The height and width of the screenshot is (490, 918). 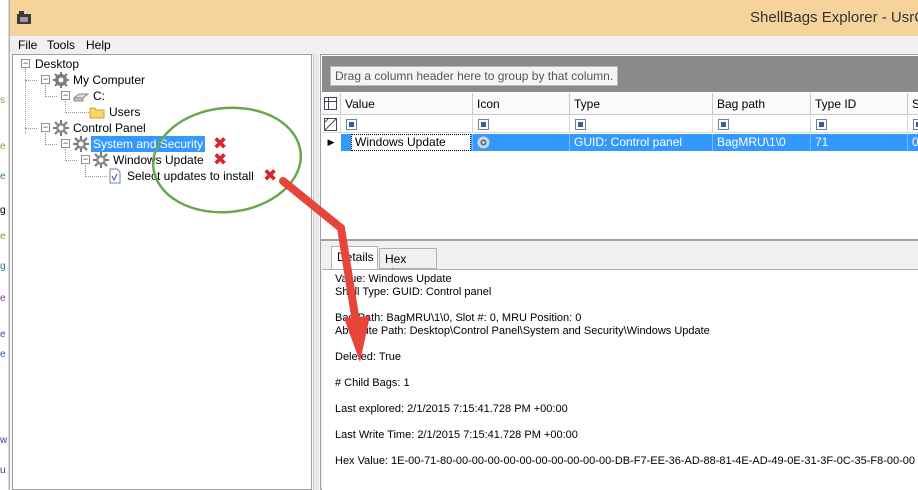 I want to click on table-row-cell-type: GUID: Control panel, so click(x=641, y=142).